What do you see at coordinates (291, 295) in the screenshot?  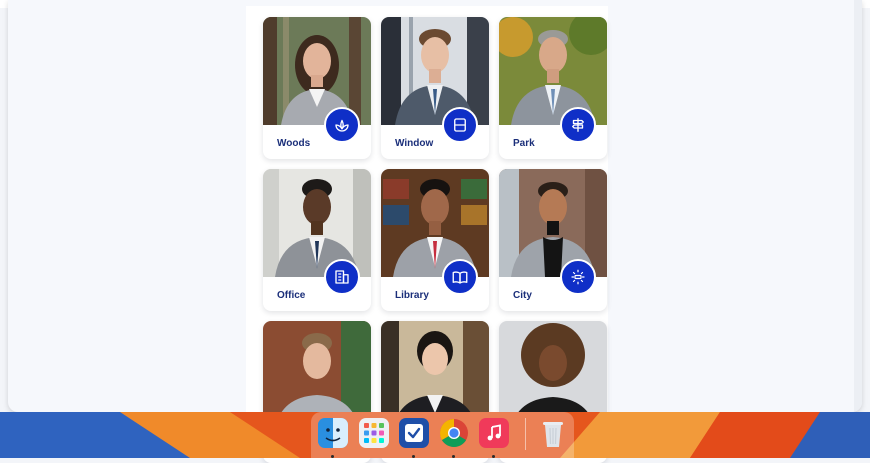 I see `card-label: Office` at bounding box center [291, 295].